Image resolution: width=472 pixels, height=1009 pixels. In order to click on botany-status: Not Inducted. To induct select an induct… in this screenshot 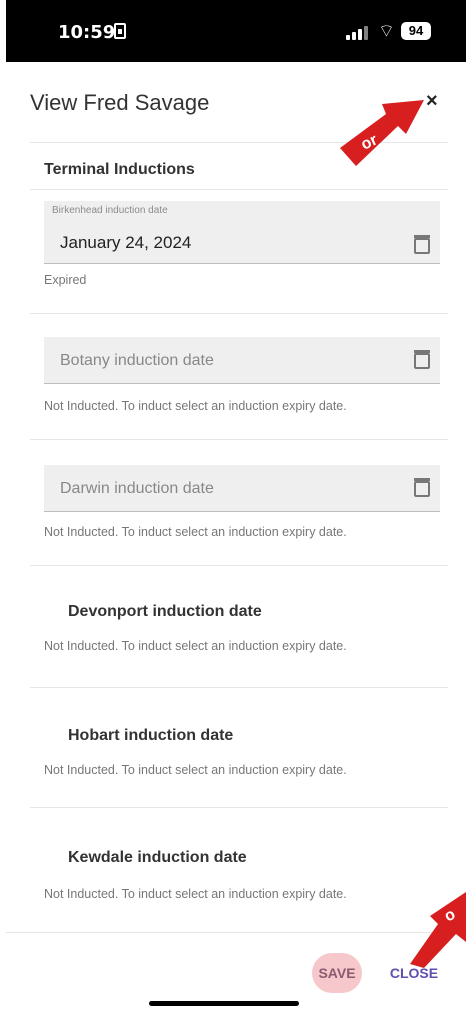, I will do `click(195, 406)`.